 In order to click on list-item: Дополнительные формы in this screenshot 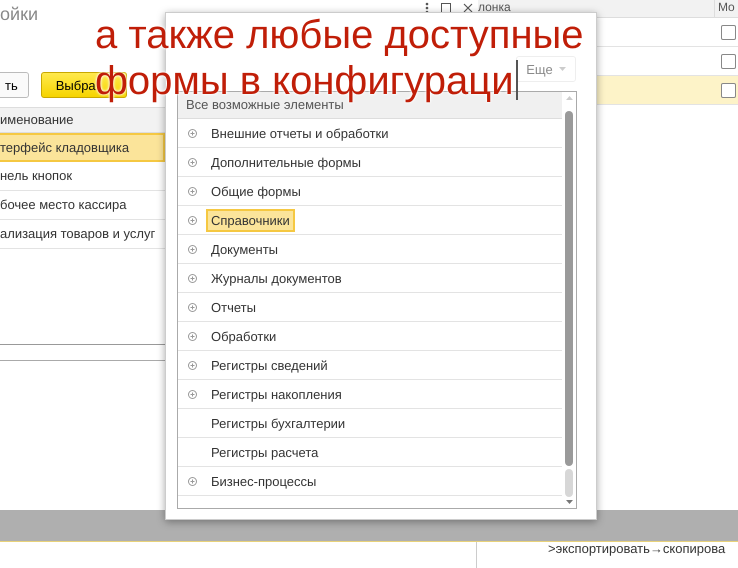, I will do `click(286, 162)`.